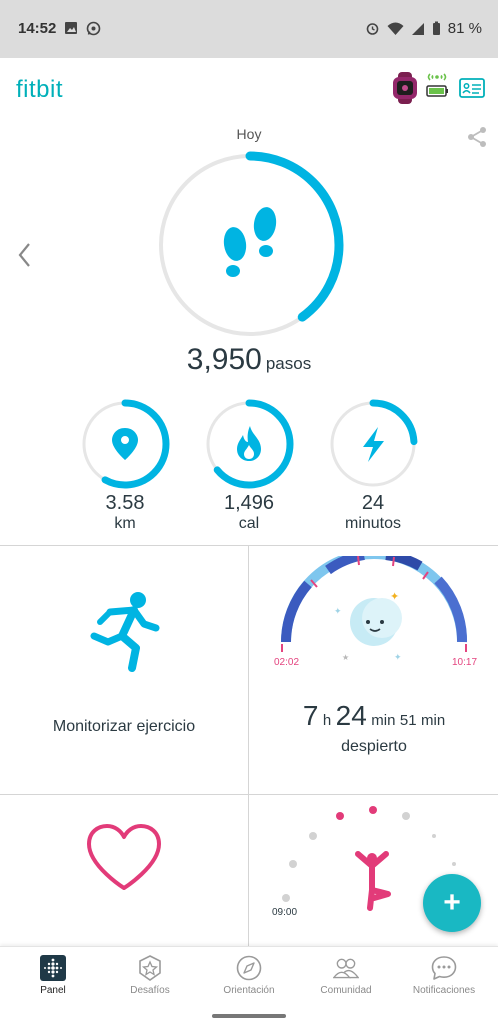 The image size is (498, 1024). I want to click on sleep-awake-label: despierto, so click(374, 746).